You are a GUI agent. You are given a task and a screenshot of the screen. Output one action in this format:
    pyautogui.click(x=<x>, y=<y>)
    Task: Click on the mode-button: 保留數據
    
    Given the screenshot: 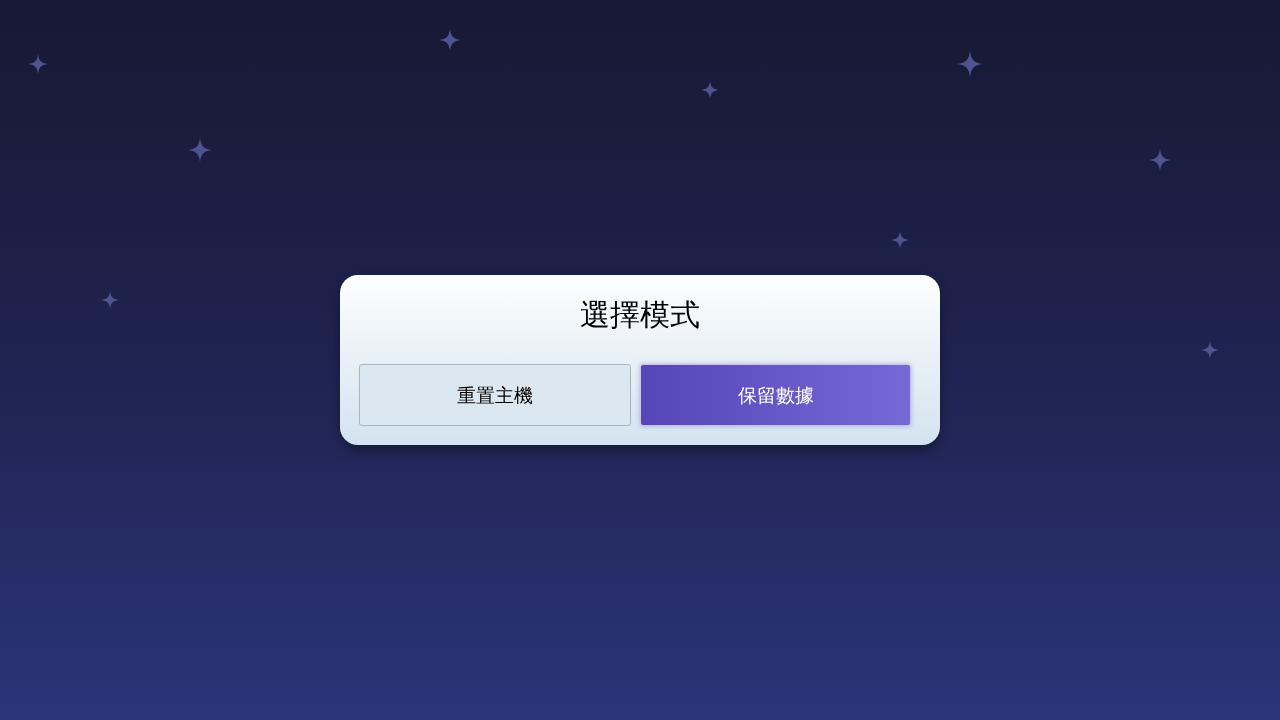 What is the action you would take?
    pyautogui.click(x=775, y=395)
    